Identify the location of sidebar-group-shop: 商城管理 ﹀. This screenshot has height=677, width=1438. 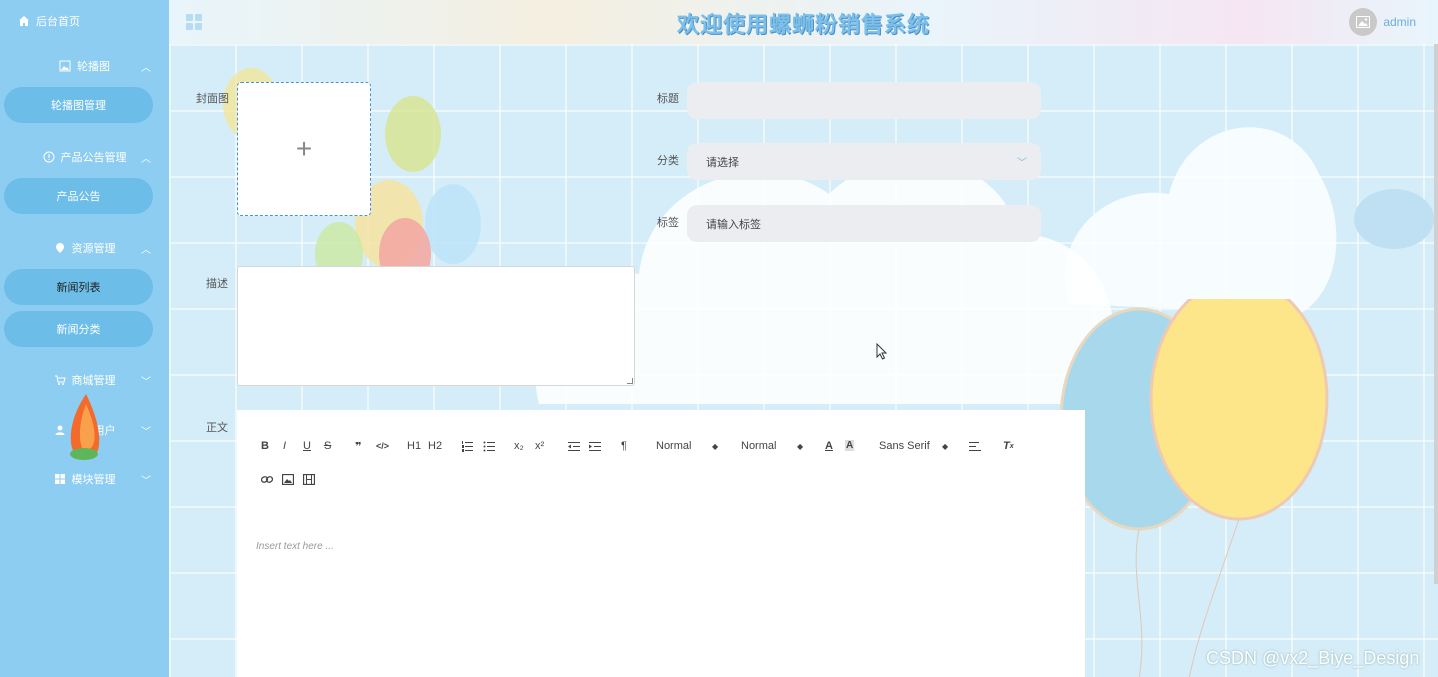
(84, 380).